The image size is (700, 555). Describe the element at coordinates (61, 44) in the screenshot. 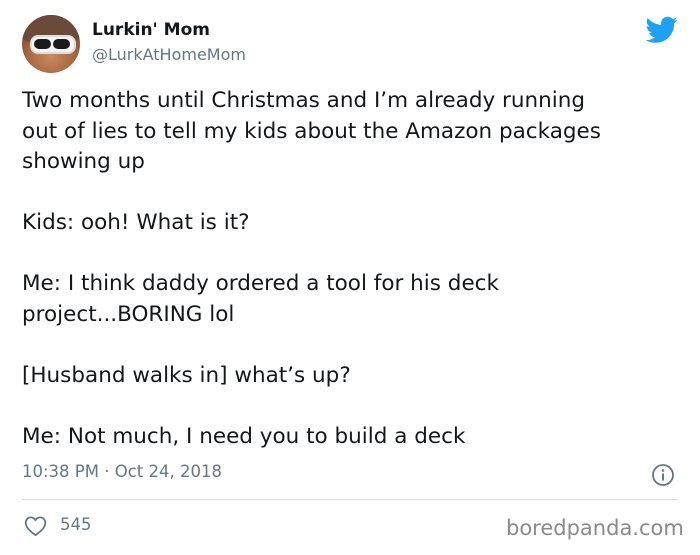

I see `avatar-lens-right` at that location.